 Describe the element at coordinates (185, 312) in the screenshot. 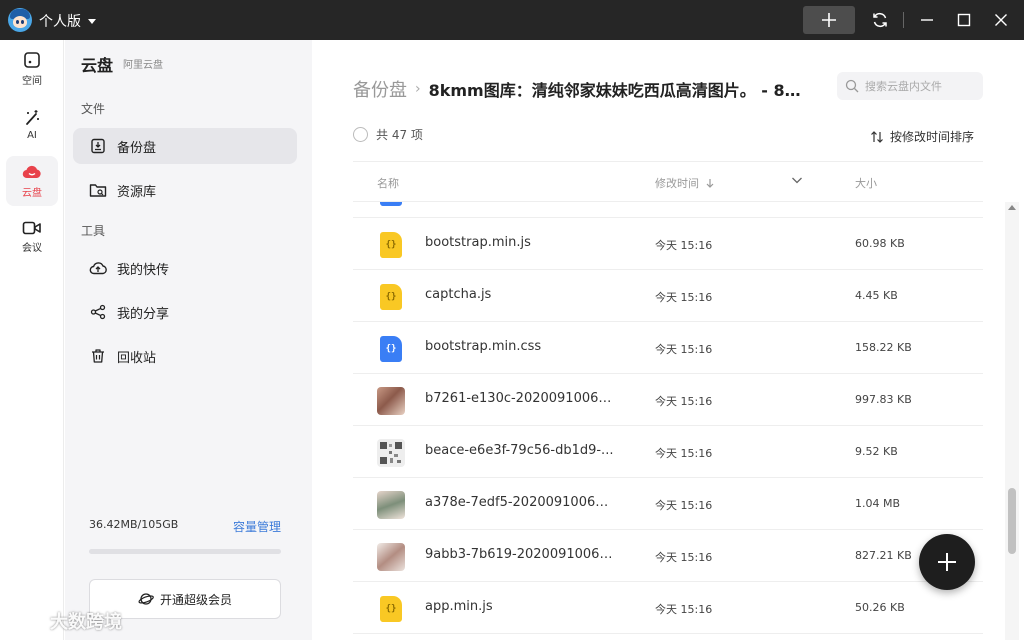

I see `nav-item-my-shares: 我的分享` at that location.